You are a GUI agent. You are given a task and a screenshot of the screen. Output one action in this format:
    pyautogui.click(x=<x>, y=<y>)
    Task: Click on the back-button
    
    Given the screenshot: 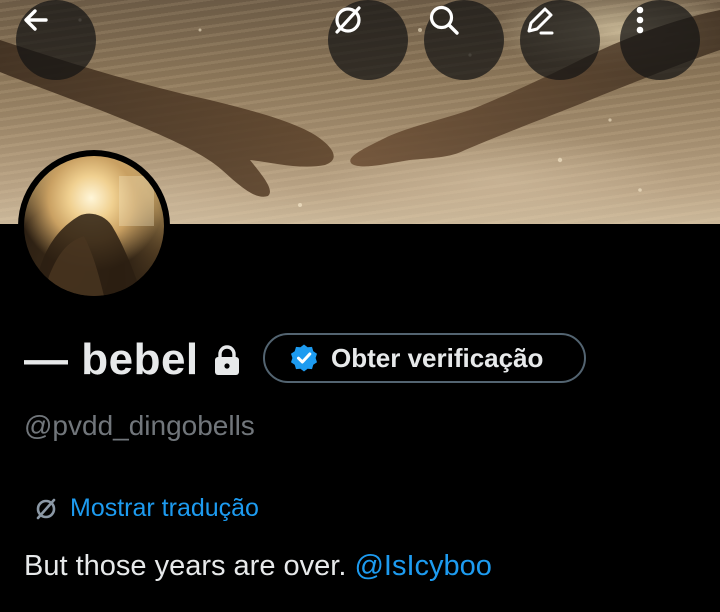 What is the action you would take?
    pyautogui.click(x=56, y=40)
    